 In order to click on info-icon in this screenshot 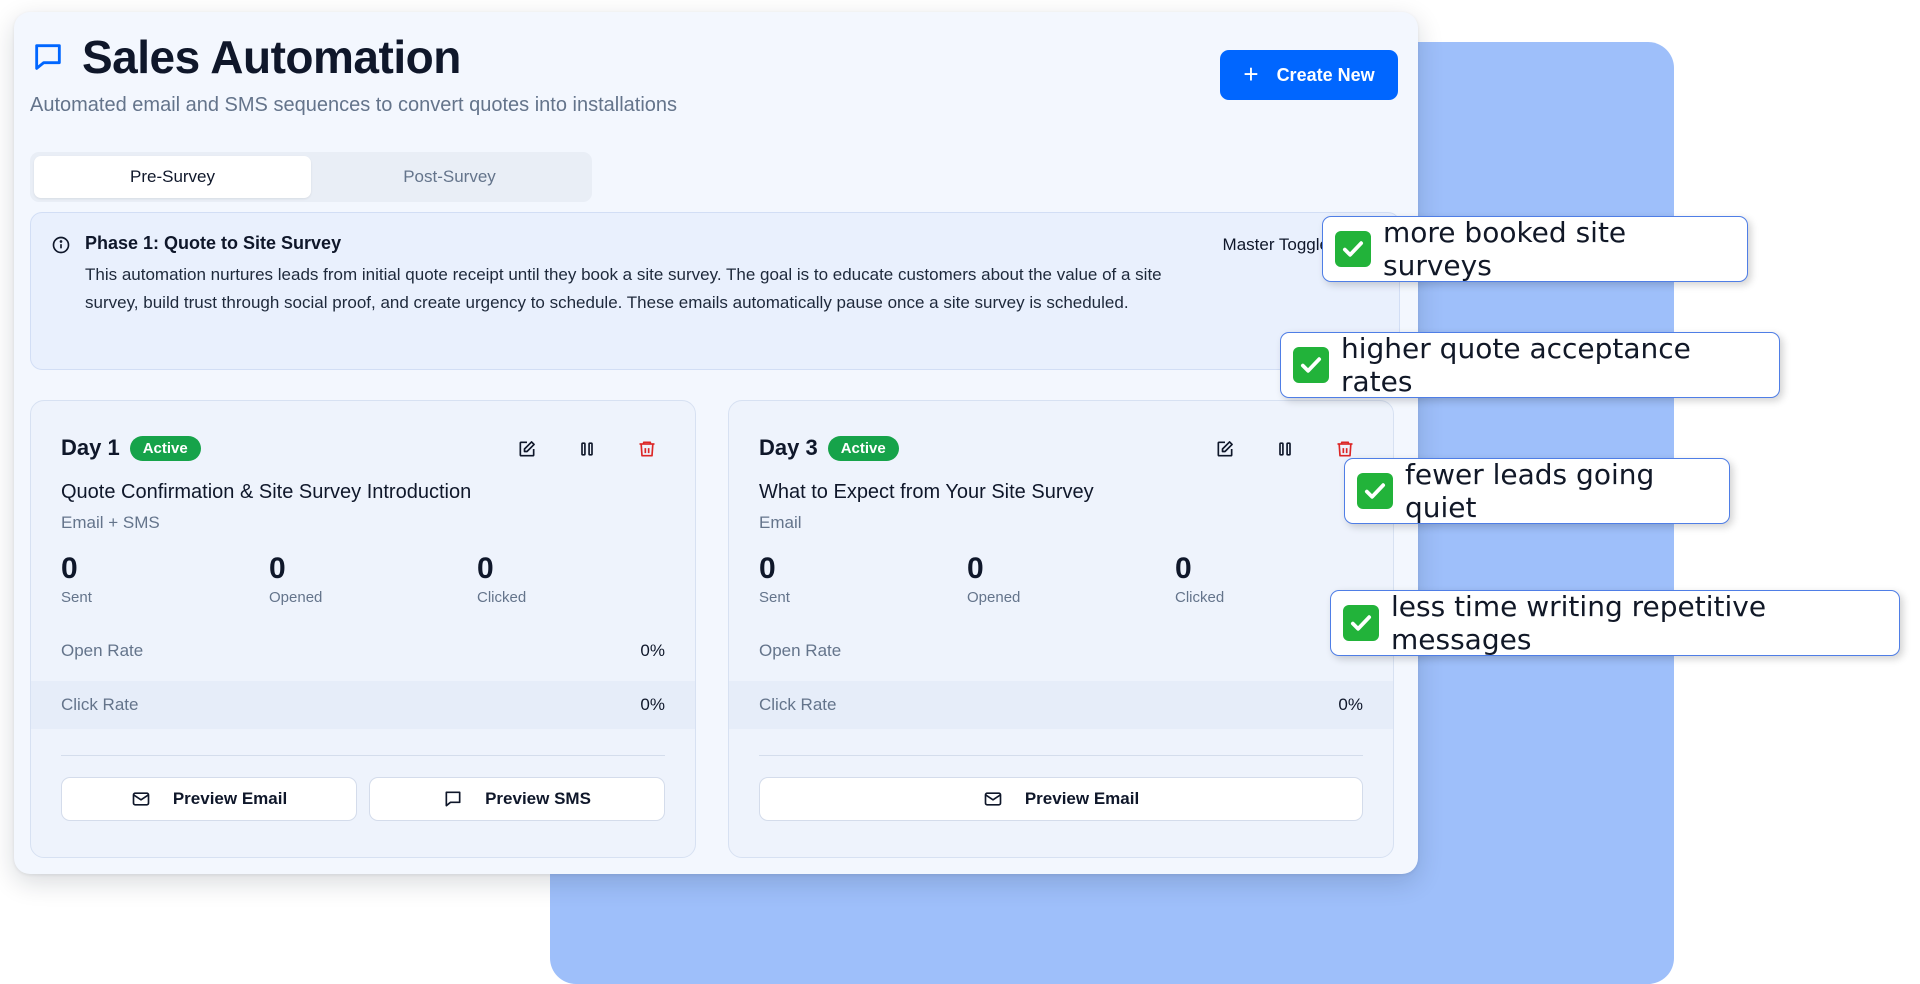, I will do `click(61, 247)`.